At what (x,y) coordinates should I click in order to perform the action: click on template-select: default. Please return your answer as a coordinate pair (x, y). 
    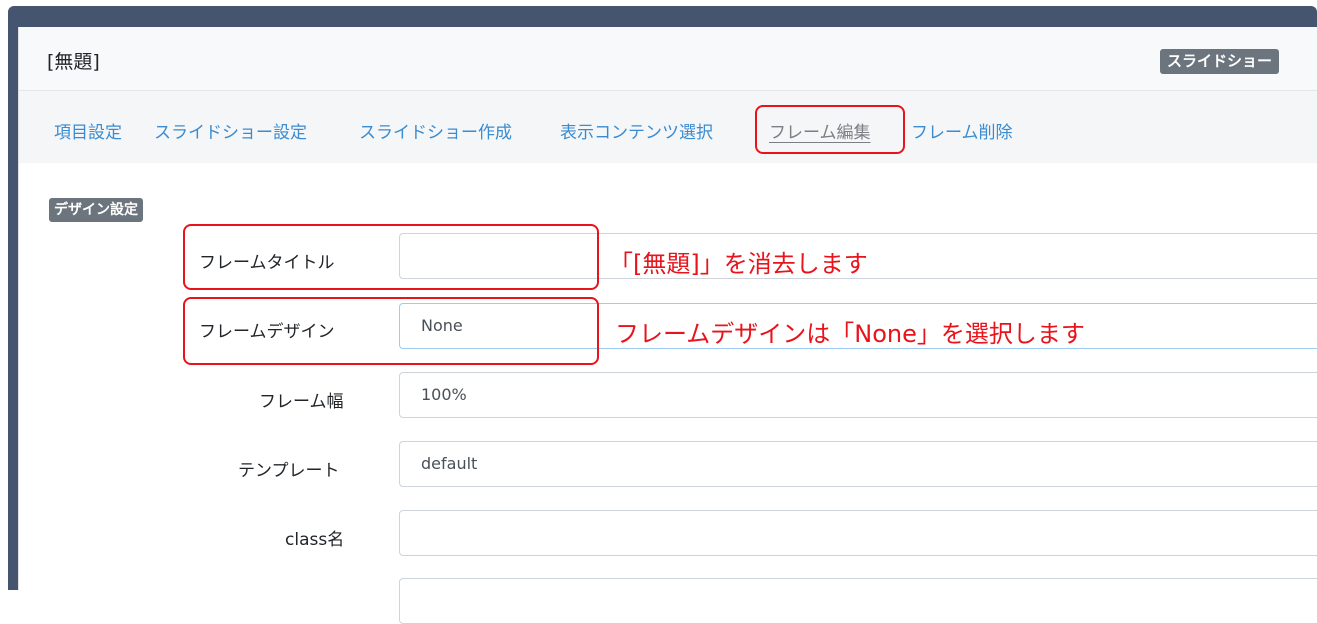
    Looking at the image, I should click on (858, 464).